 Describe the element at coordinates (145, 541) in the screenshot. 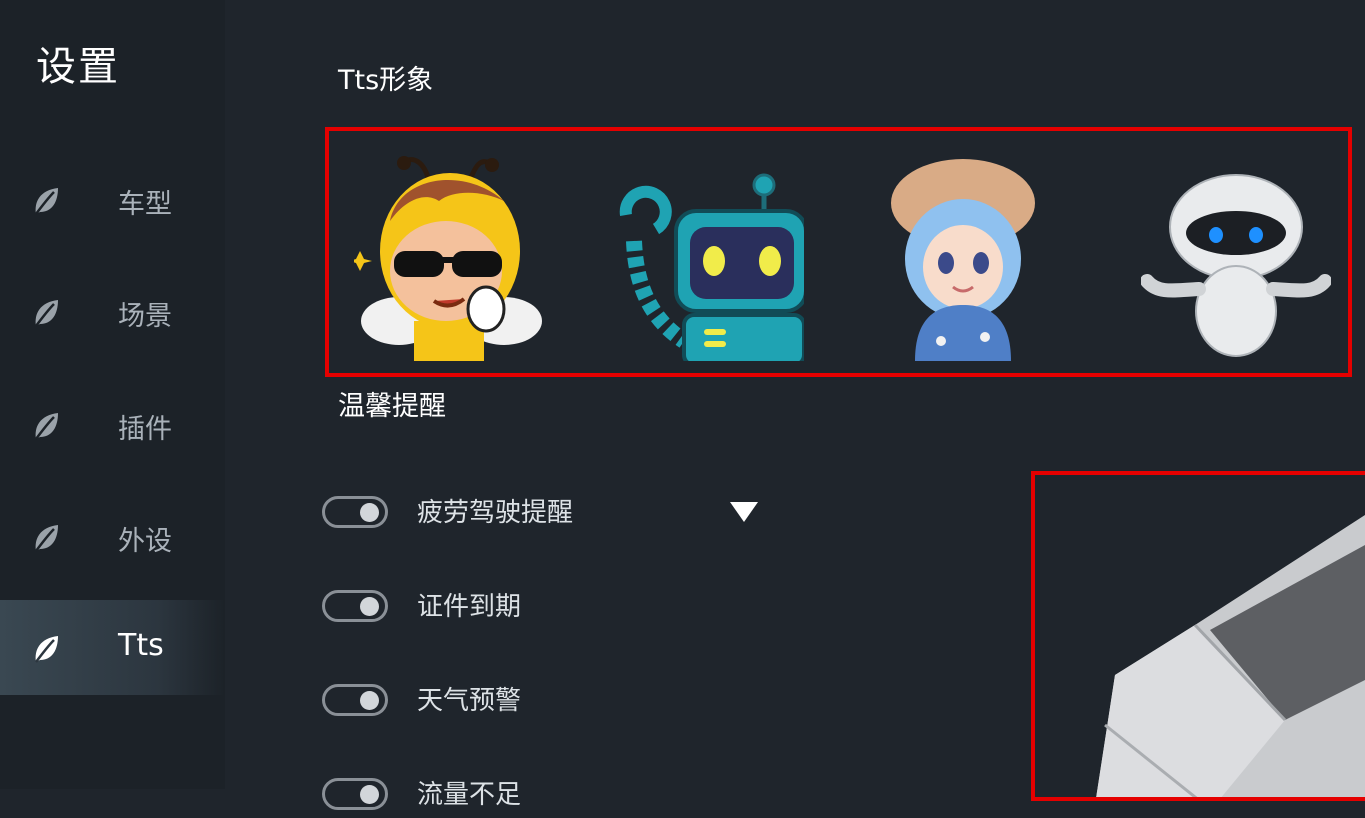

I see `sidebar-item-label: 外设` at that location.